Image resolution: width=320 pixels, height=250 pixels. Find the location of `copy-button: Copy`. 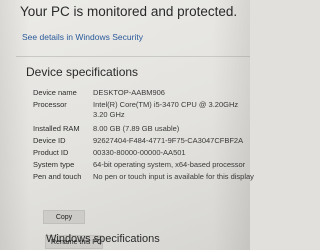

copy-button: Copy is located at coordinates (64, 217).